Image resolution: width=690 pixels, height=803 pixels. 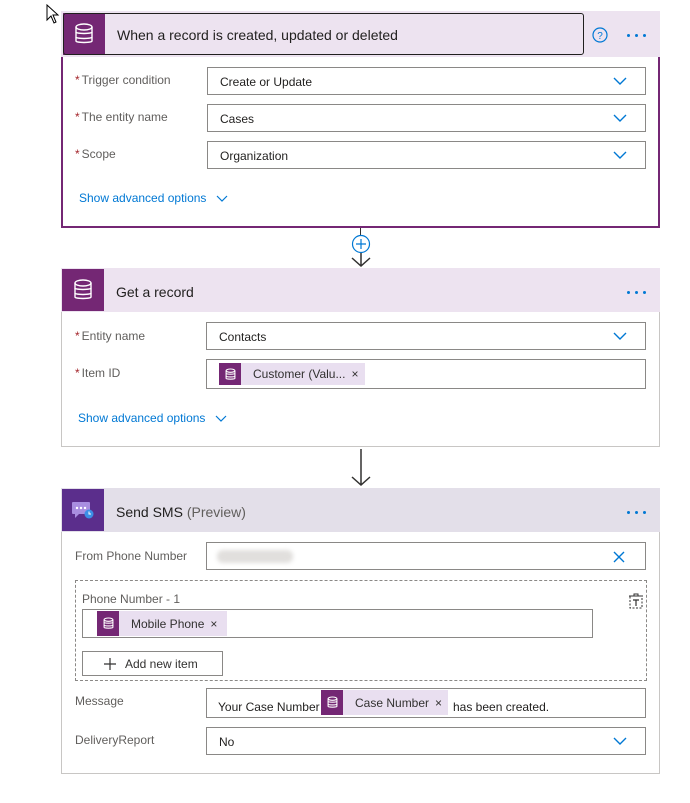 What do you see at coordinates (181, 512) in the screenshot?
I see `send-sms-title: Send SMS (Preview)` at bounding box center [181, 512].